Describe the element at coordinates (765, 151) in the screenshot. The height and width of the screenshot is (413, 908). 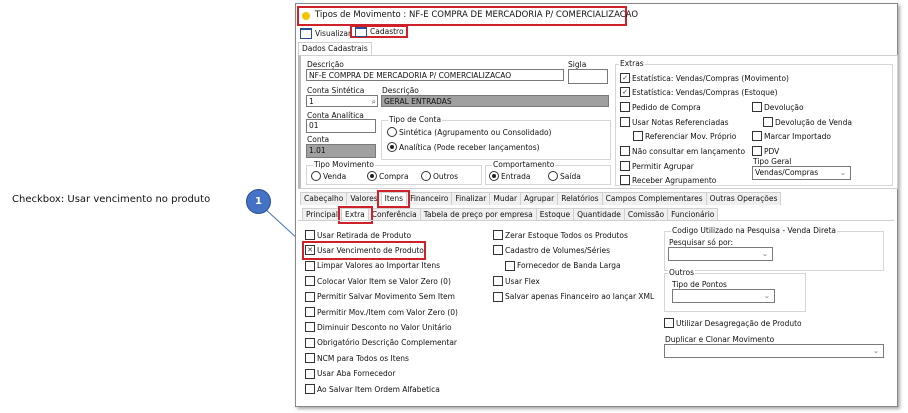
I see `check-pdv: PDV` at that location.